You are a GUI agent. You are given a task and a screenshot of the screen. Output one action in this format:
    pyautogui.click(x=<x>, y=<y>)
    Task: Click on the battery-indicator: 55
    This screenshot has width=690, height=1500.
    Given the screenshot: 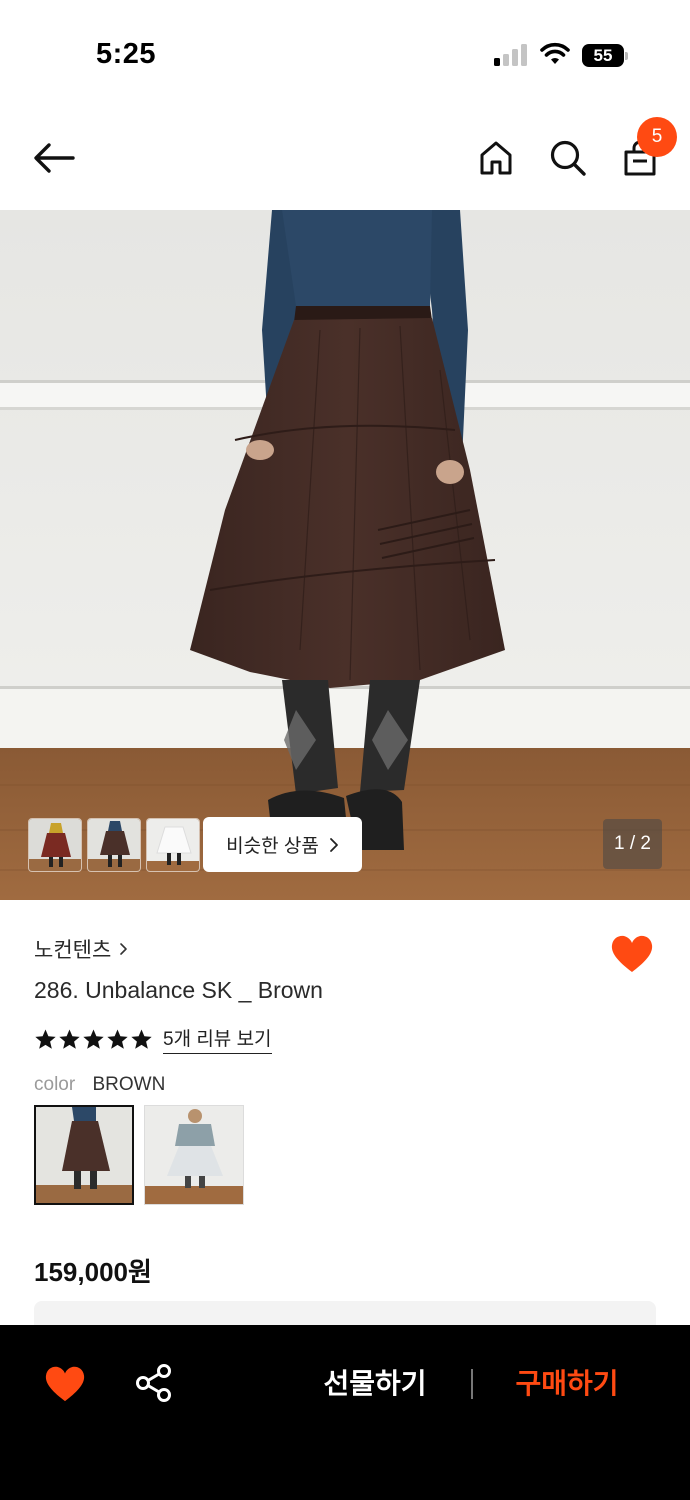 What is the action you would take?
    pyautogui.click(x=605, y=55)
    